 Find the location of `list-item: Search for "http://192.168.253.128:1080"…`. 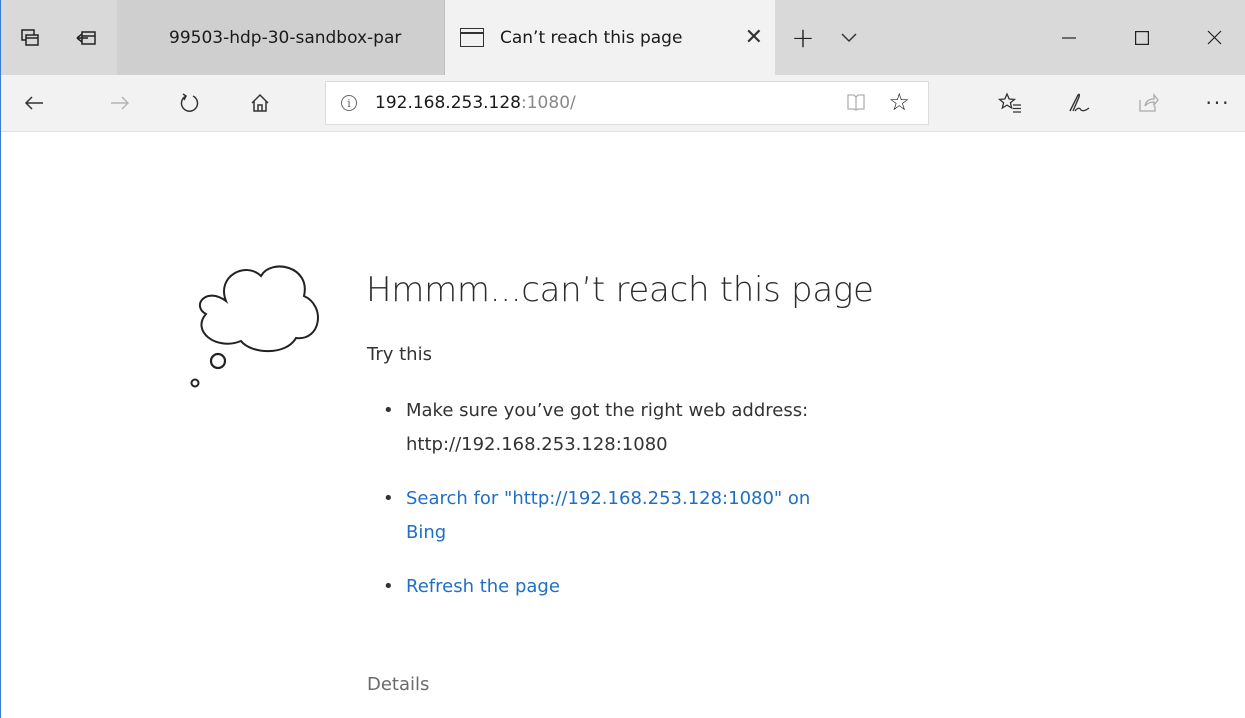

list-item: Search for "http://192.168.253.128:1080"… is located at coordinates (615, 516).